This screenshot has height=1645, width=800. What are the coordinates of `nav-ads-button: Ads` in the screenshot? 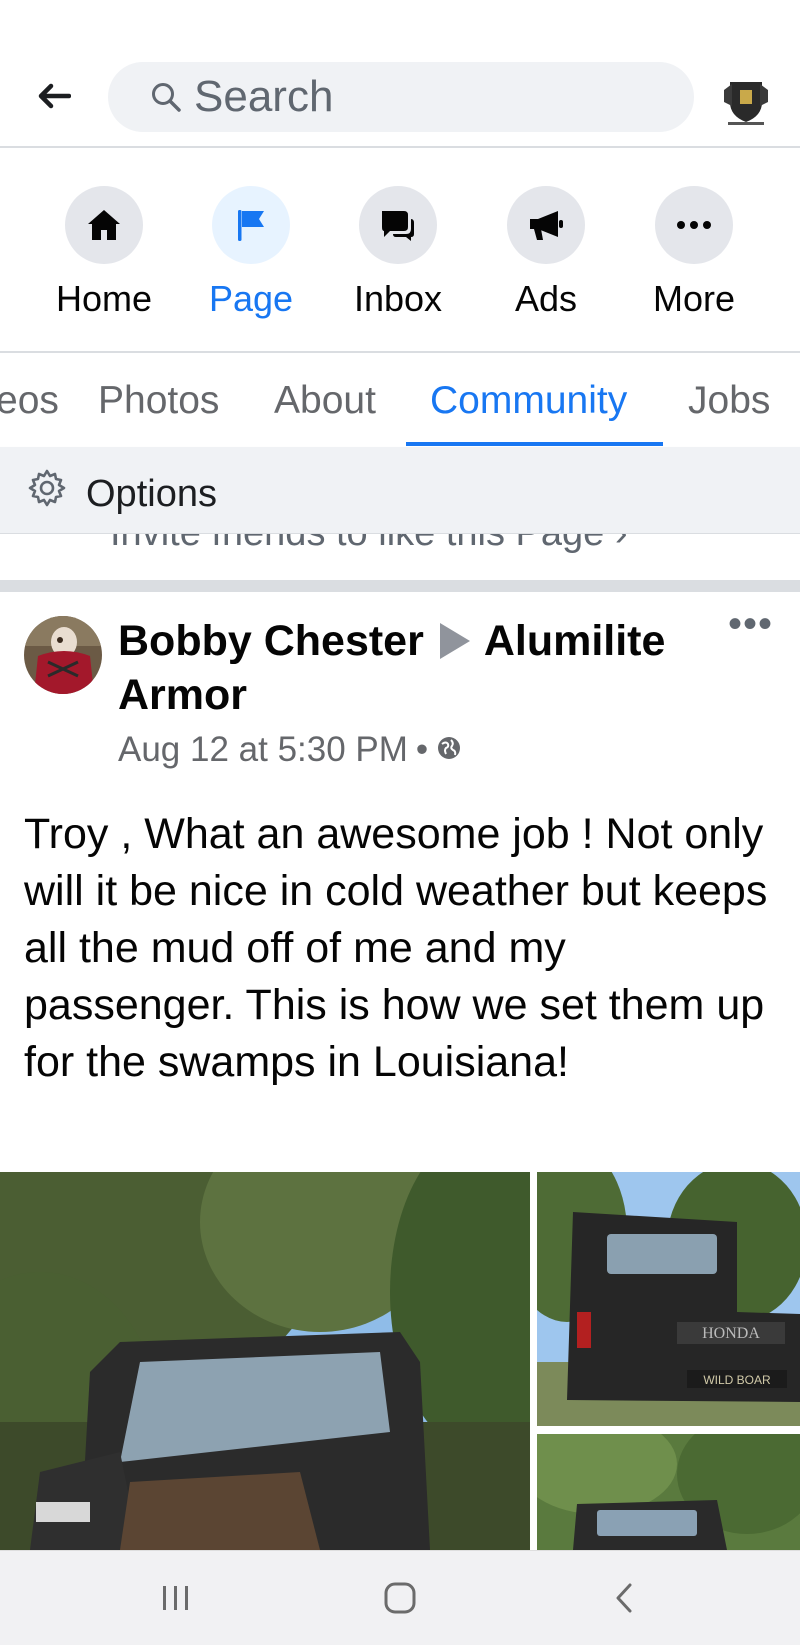 It's located at (546, 256).